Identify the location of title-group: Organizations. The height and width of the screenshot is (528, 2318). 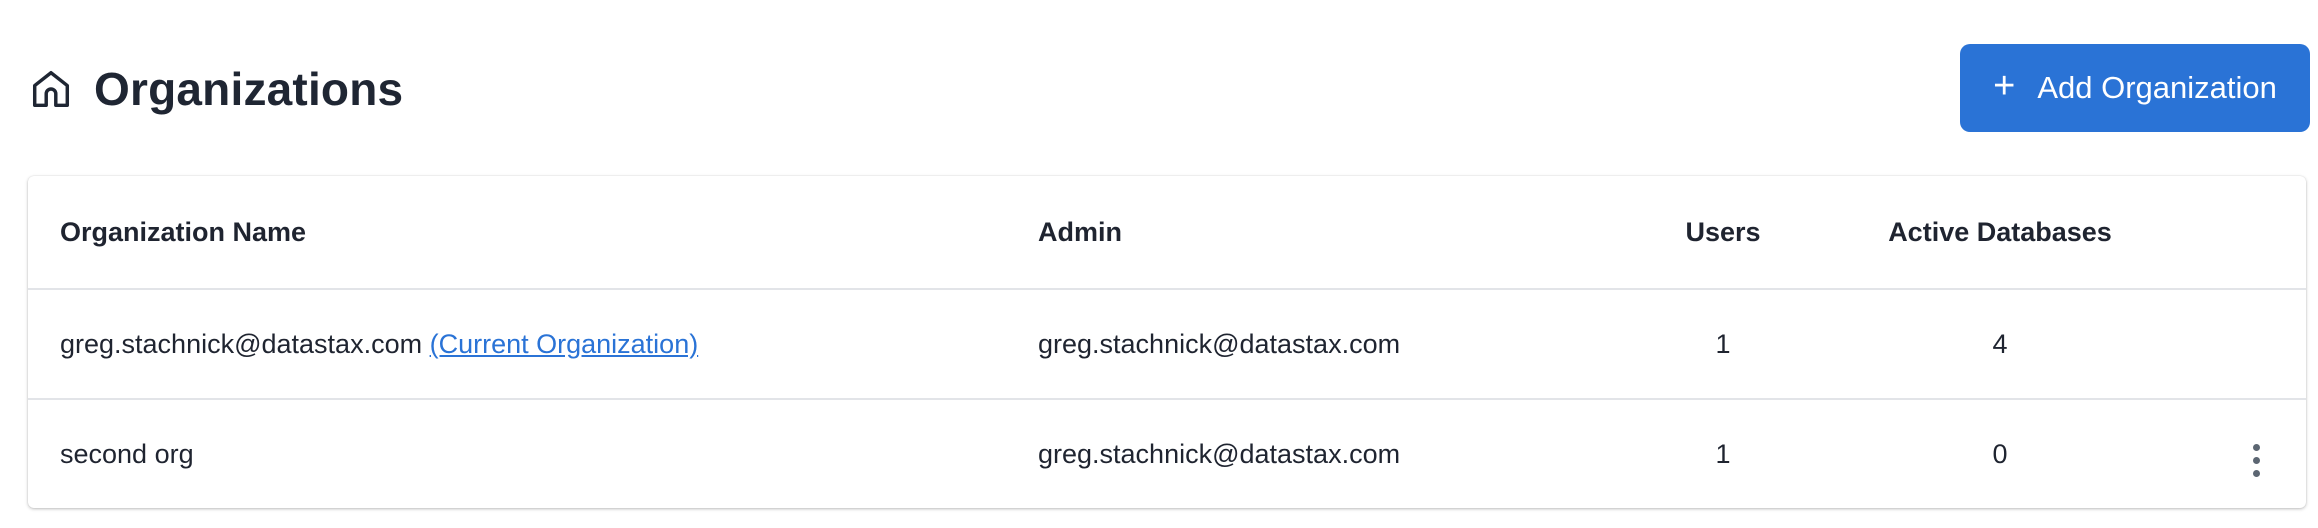
(215, 89).